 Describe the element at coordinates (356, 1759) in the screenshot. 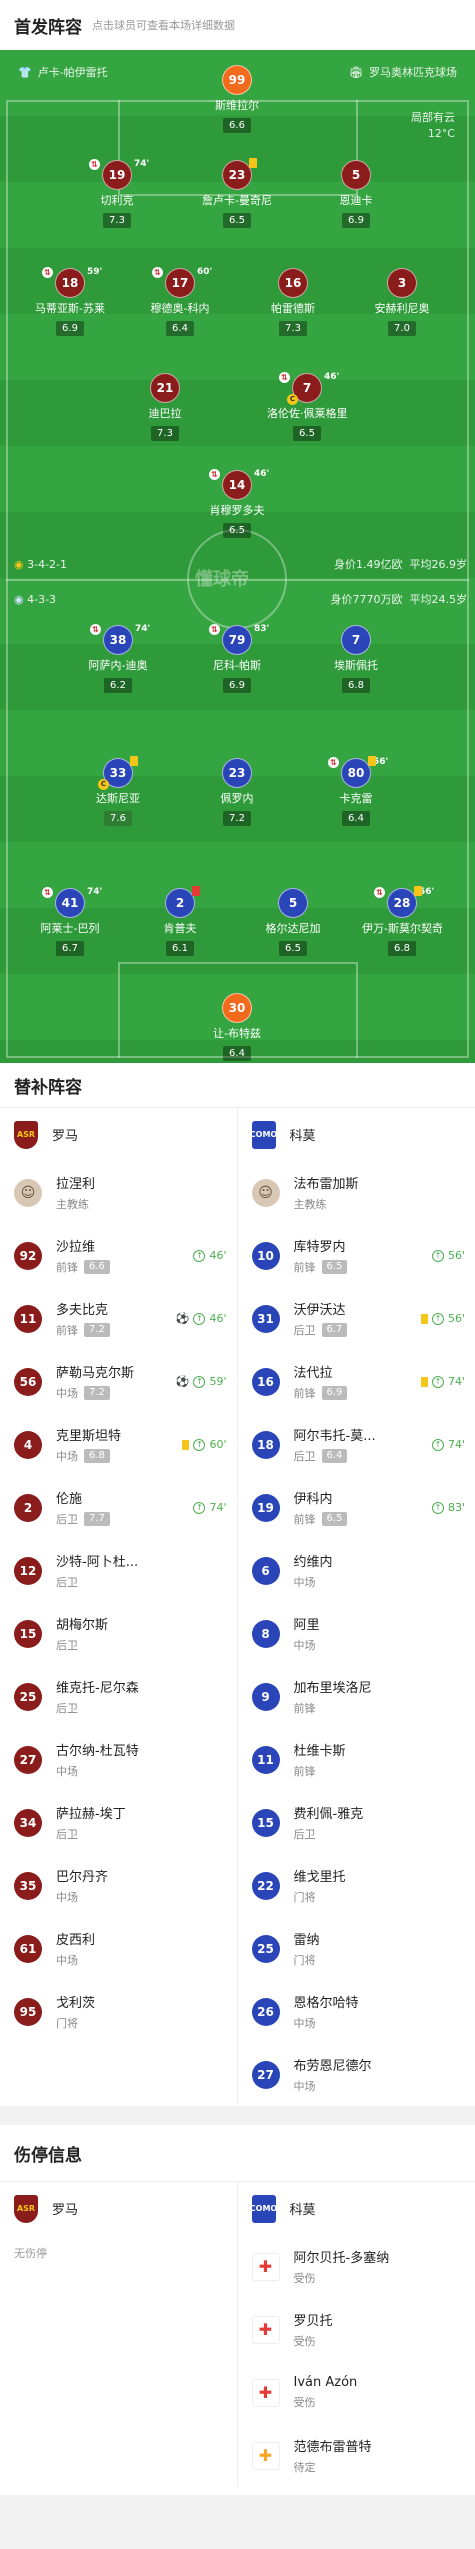

I see `sub-player-row: 11 杜维卡斯 前锋` at that location.